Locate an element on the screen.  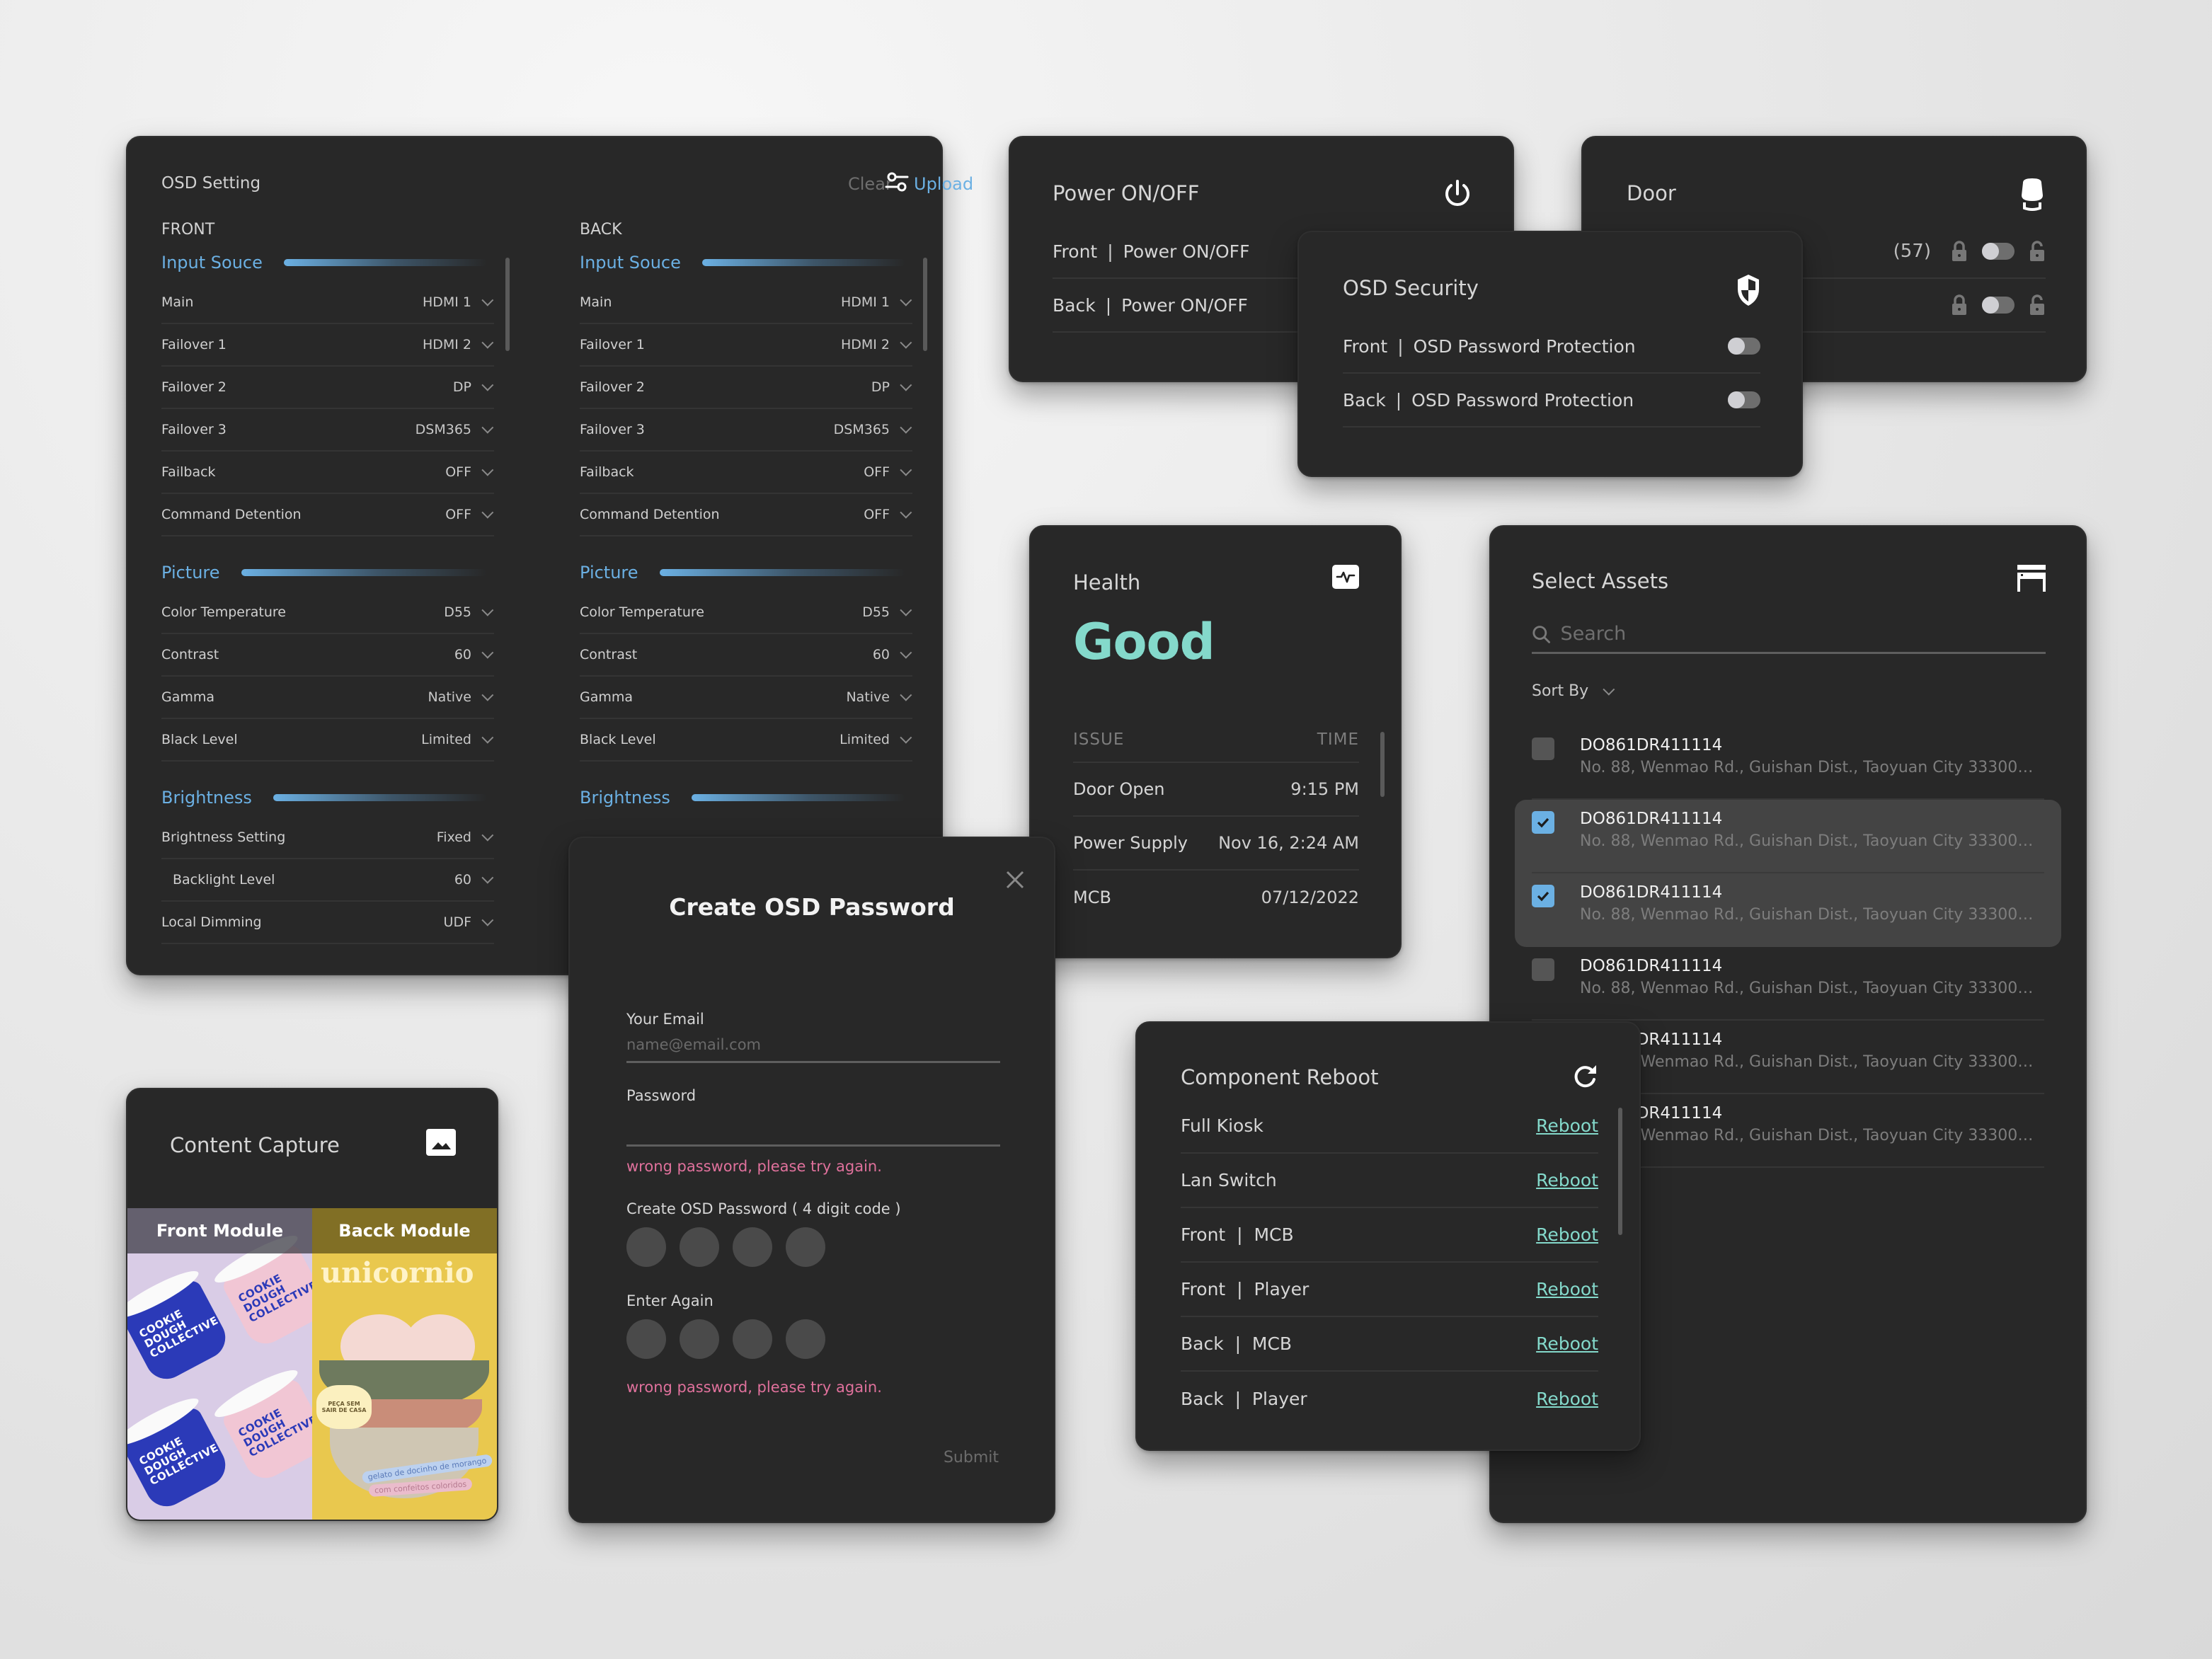
submit-button: Submit is located at coordinates (971, 1457).